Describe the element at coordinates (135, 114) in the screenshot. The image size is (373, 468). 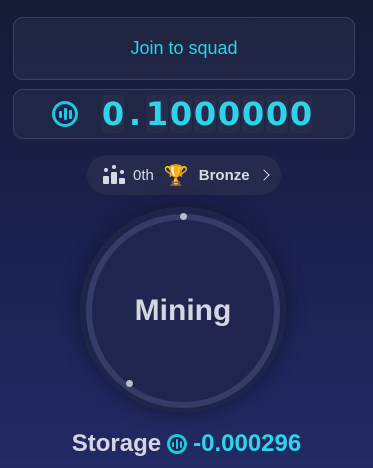
I see `balance-decimal-point: .` at that location.